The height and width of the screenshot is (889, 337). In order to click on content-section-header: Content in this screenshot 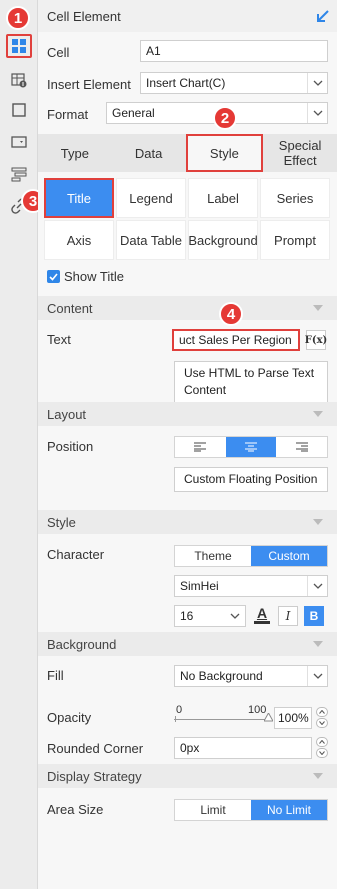, I will do `click(187, 308)`.